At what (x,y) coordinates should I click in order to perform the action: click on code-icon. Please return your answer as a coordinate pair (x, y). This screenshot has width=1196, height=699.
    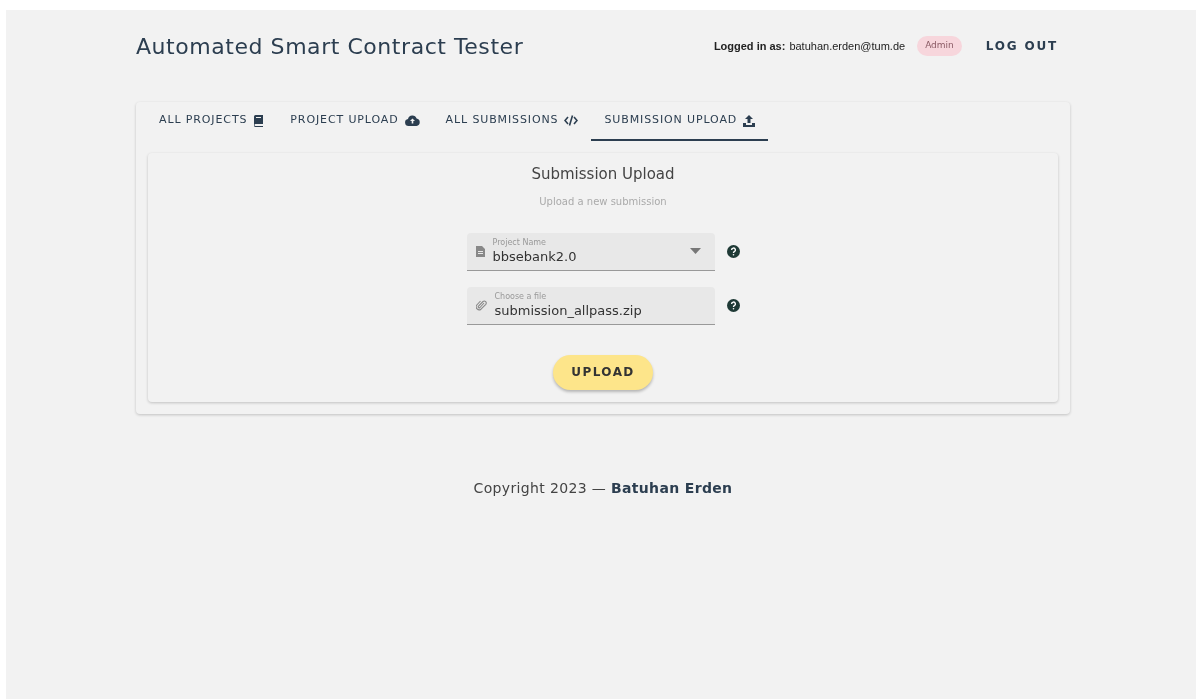
    Looking at the image, I should click on (571, 120).